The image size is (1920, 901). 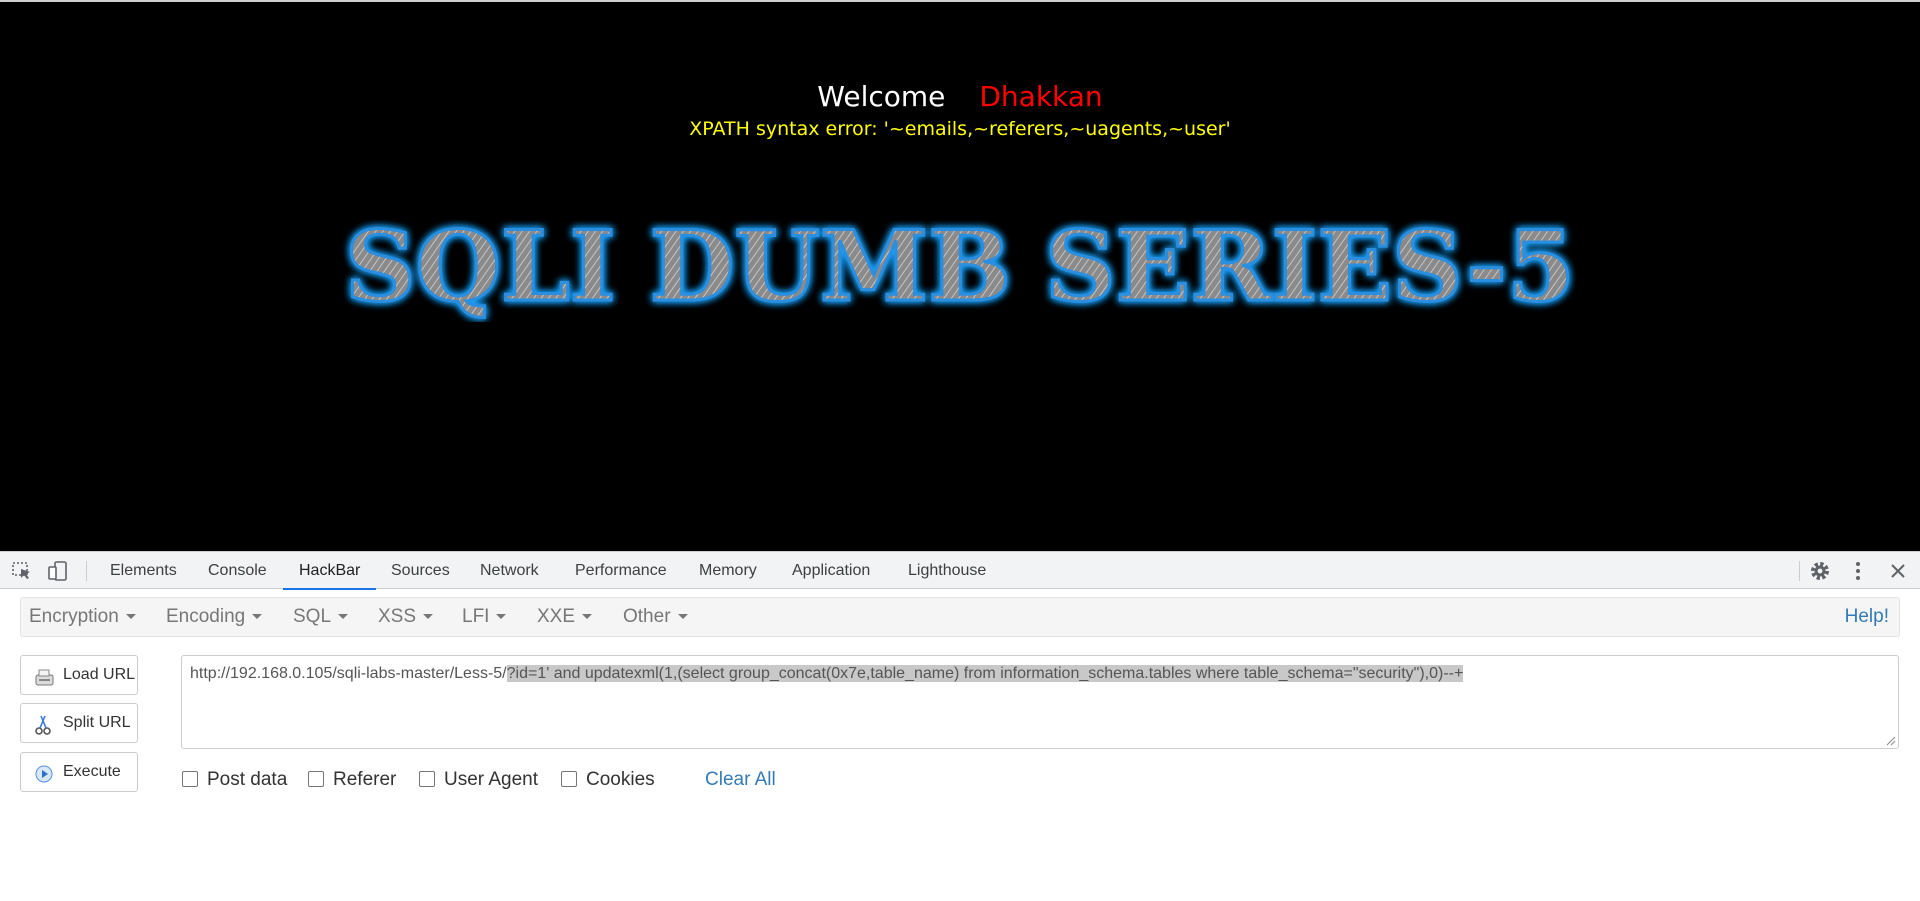 What do you see at coordinates (330, 571) in the screenshot?
I see `tab-hackbar: HackBar` at bounding box center [330, 571].